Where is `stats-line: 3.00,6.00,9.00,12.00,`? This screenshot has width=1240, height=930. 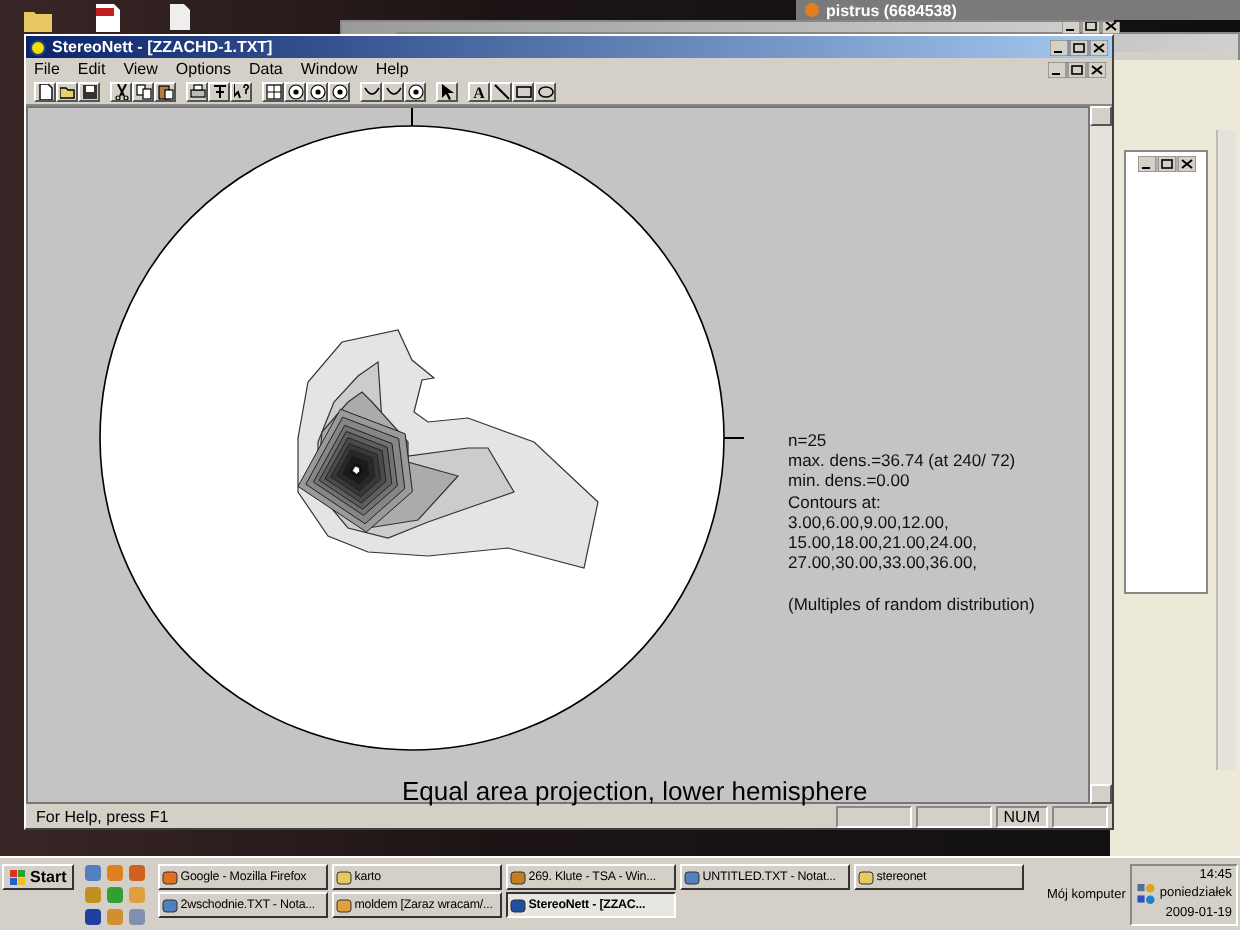
stats-line: 3.00,6.00,9.00,12.00, is located at coordinates (869, 522).